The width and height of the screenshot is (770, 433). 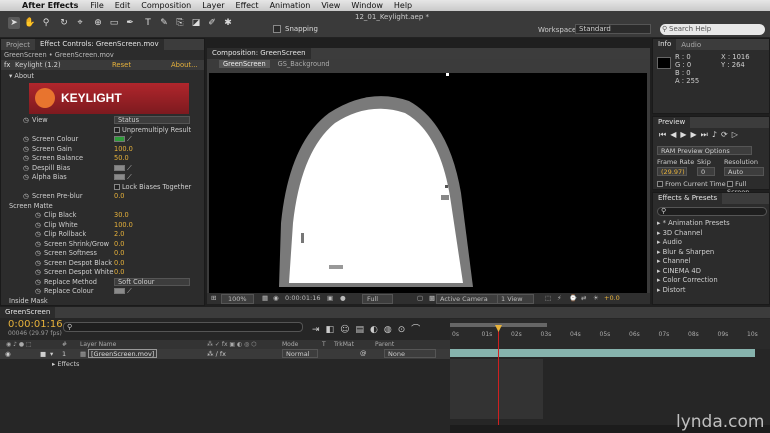 What do you see at coordinates (152, 281) in the screenshot?
I see `param-value: Soft Colour` at bounding box center [152, 281].